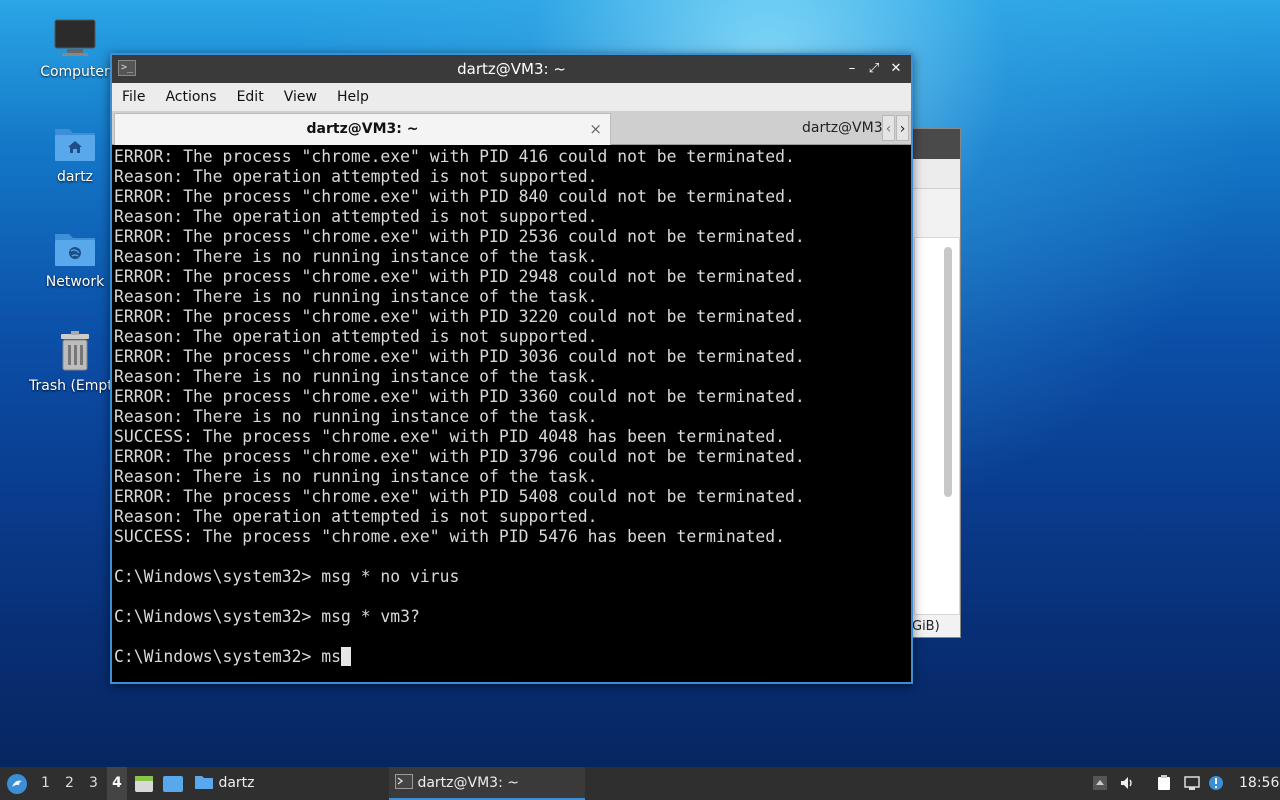 Image resolution: width=1280 pixels, height=800 pixels. Describe the element at coordinates (640, 783) in the screenshot. I see `taskbar: 1 2 3 4 dartz dartz@VM3: ~ 18:56` at that location.